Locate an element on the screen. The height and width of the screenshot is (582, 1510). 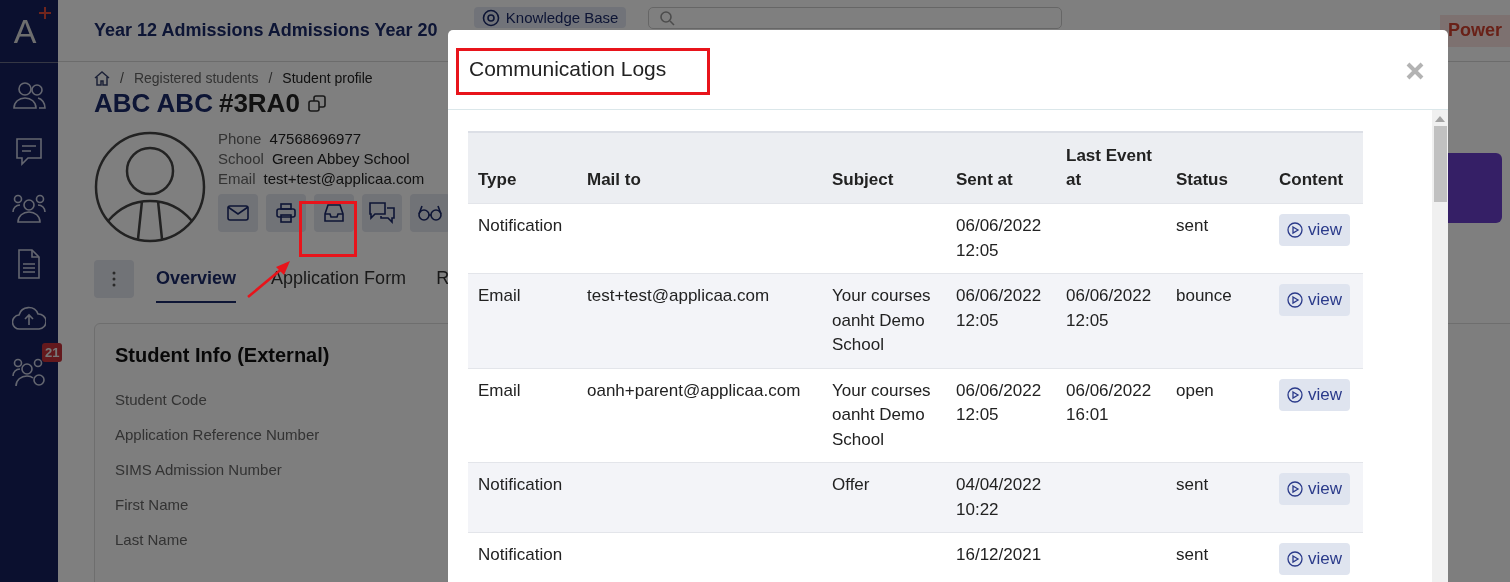
column-header: Sent at is located at coordinates (1001, 168).